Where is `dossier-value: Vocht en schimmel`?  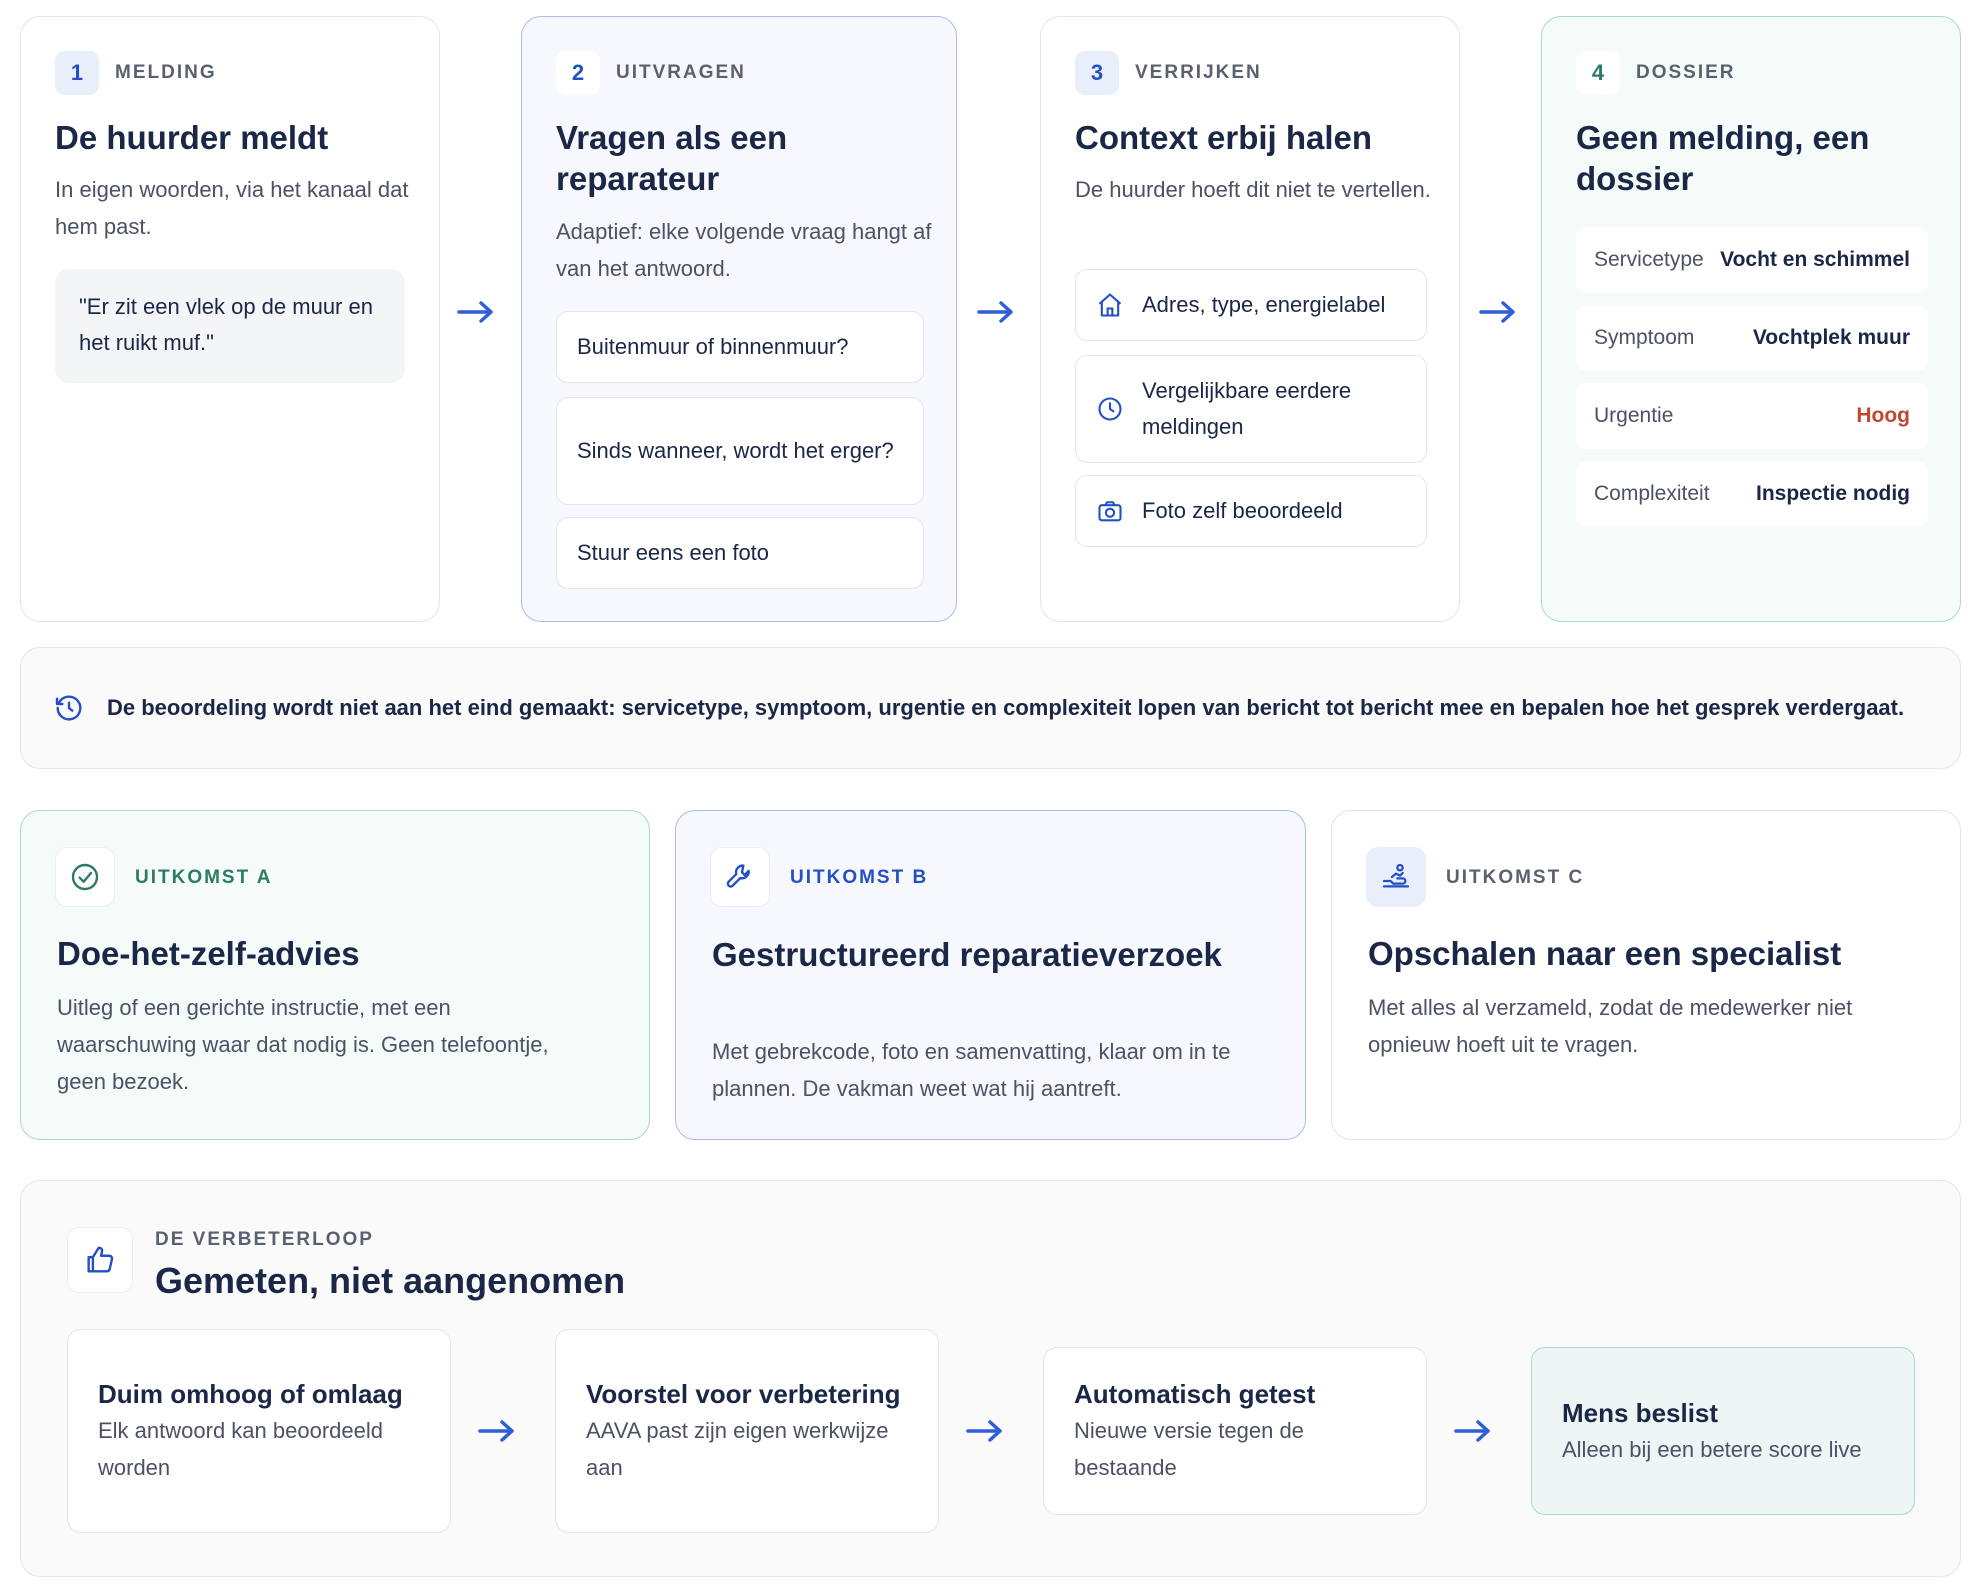
dossier-value: Vocht en schimmel is located at coordinates (1815, 259).